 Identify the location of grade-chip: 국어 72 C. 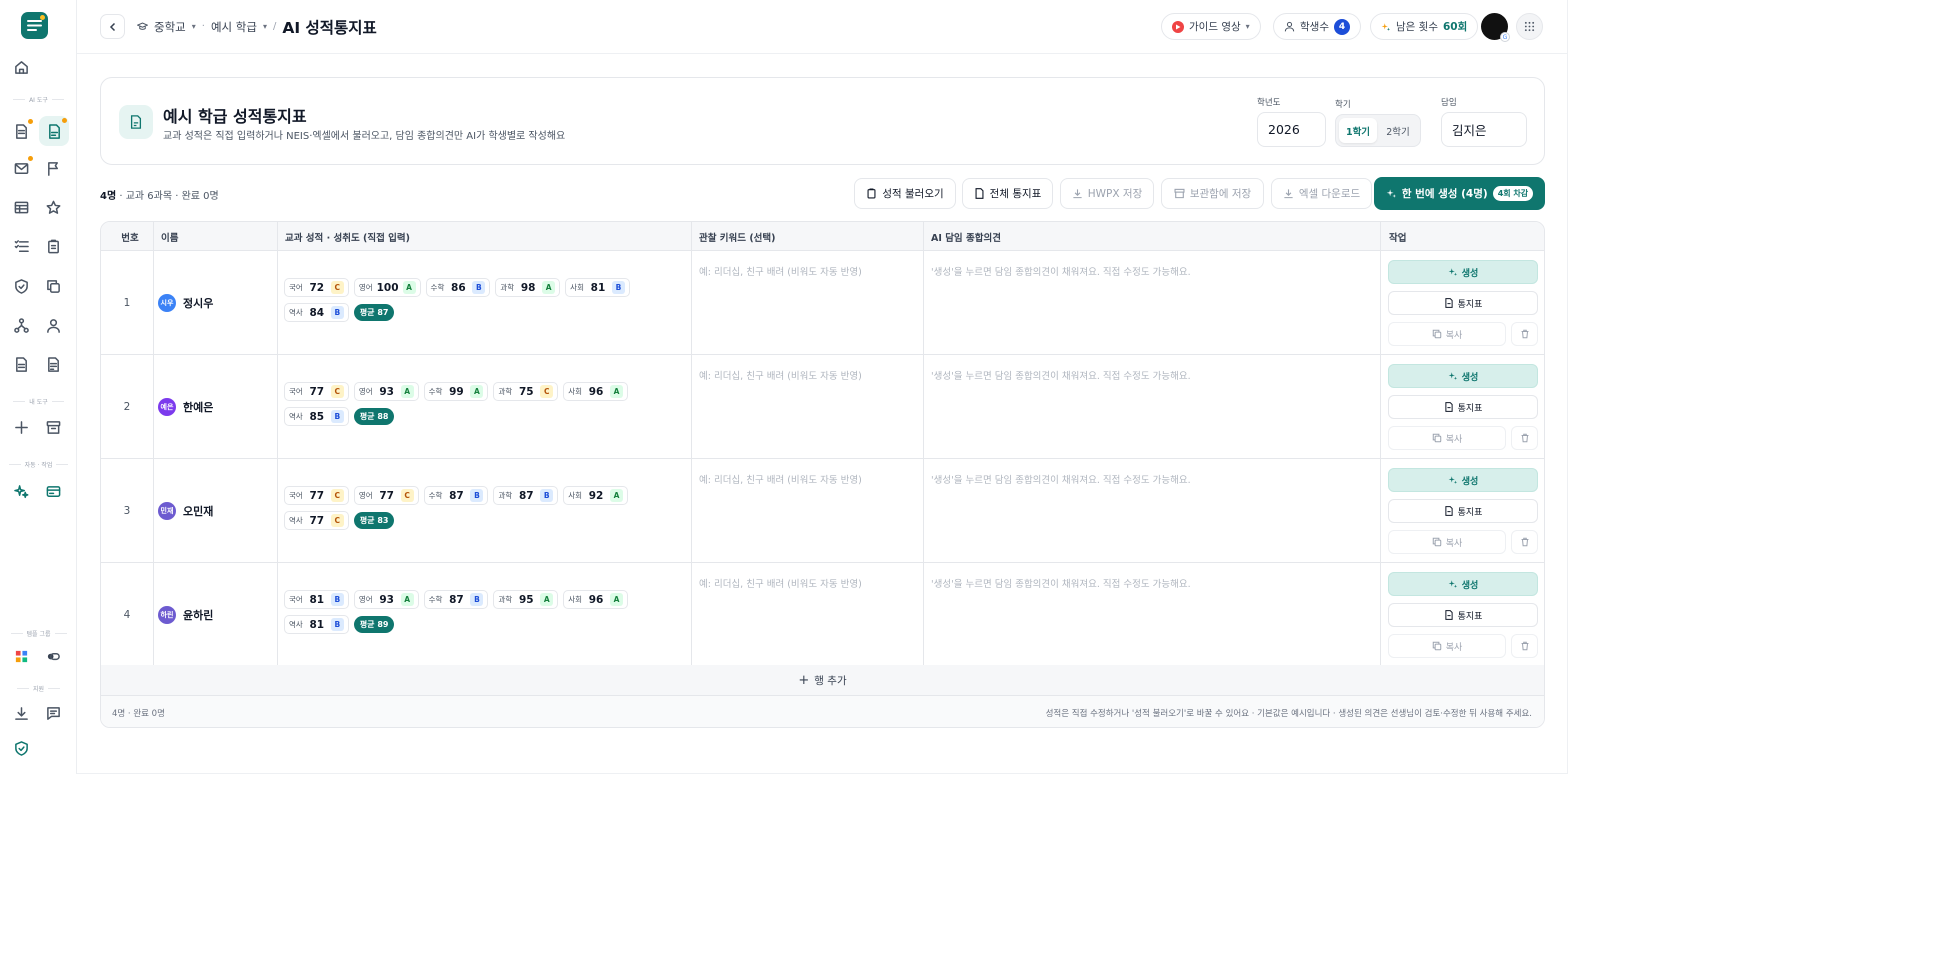
(316, 287).